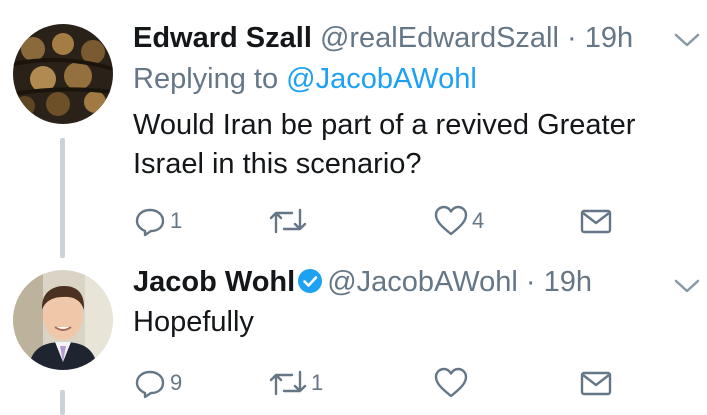 The height and width of the screenshot is (415, 707). I want to click on retweet-button, so click(289, 221).